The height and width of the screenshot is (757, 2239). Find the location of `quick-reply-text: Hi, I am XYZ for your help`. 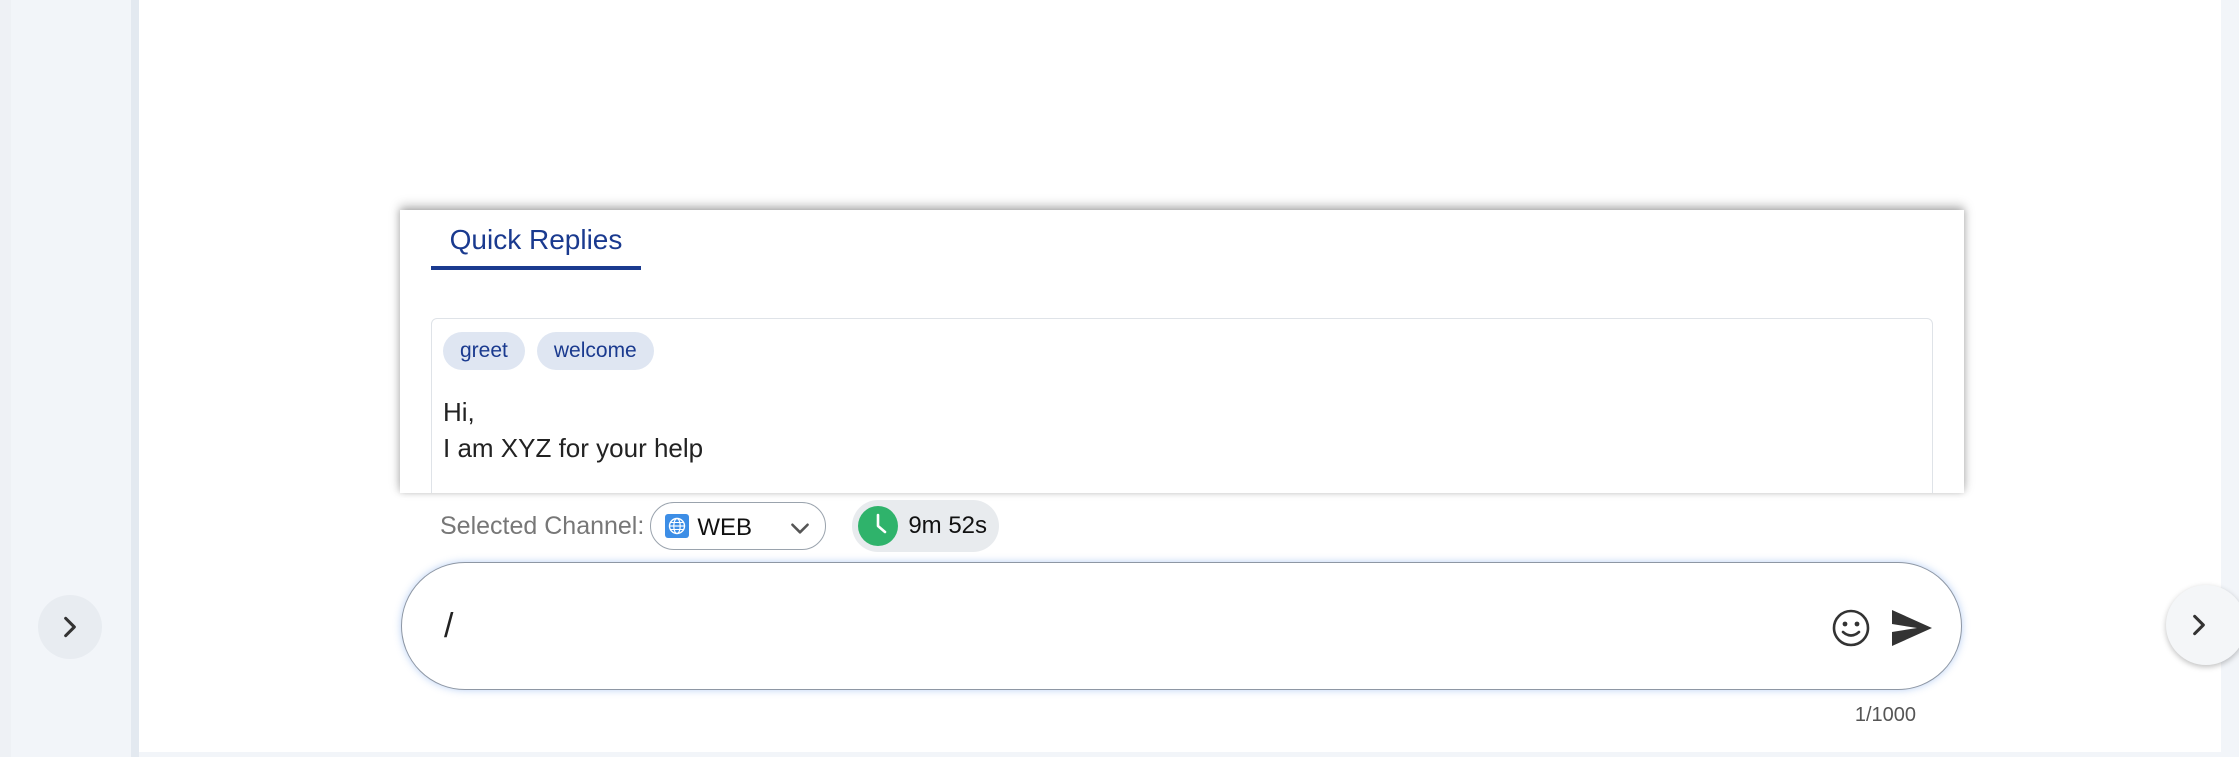

quick-reply-text: Hi, I am XYZ for your help is located at coordinates (573, 430).